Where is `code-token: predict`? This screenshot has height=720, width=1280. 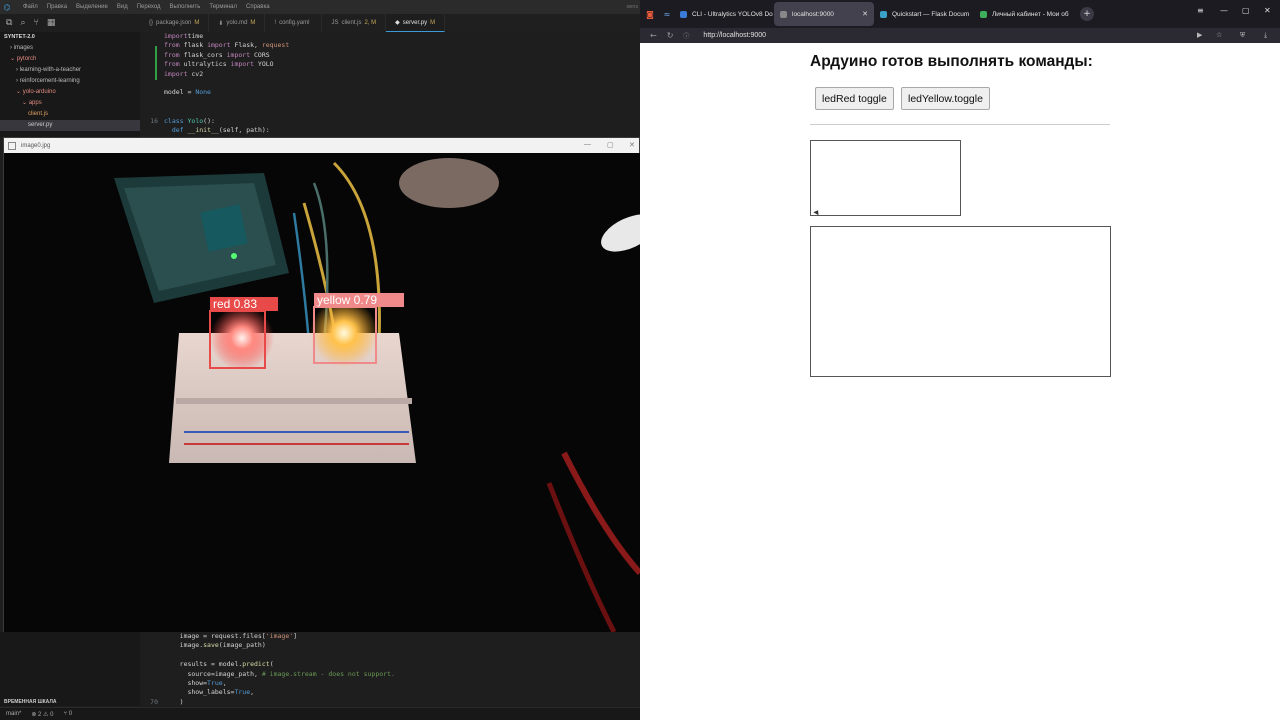 code-token: predict is located at coordinates (256, 664).